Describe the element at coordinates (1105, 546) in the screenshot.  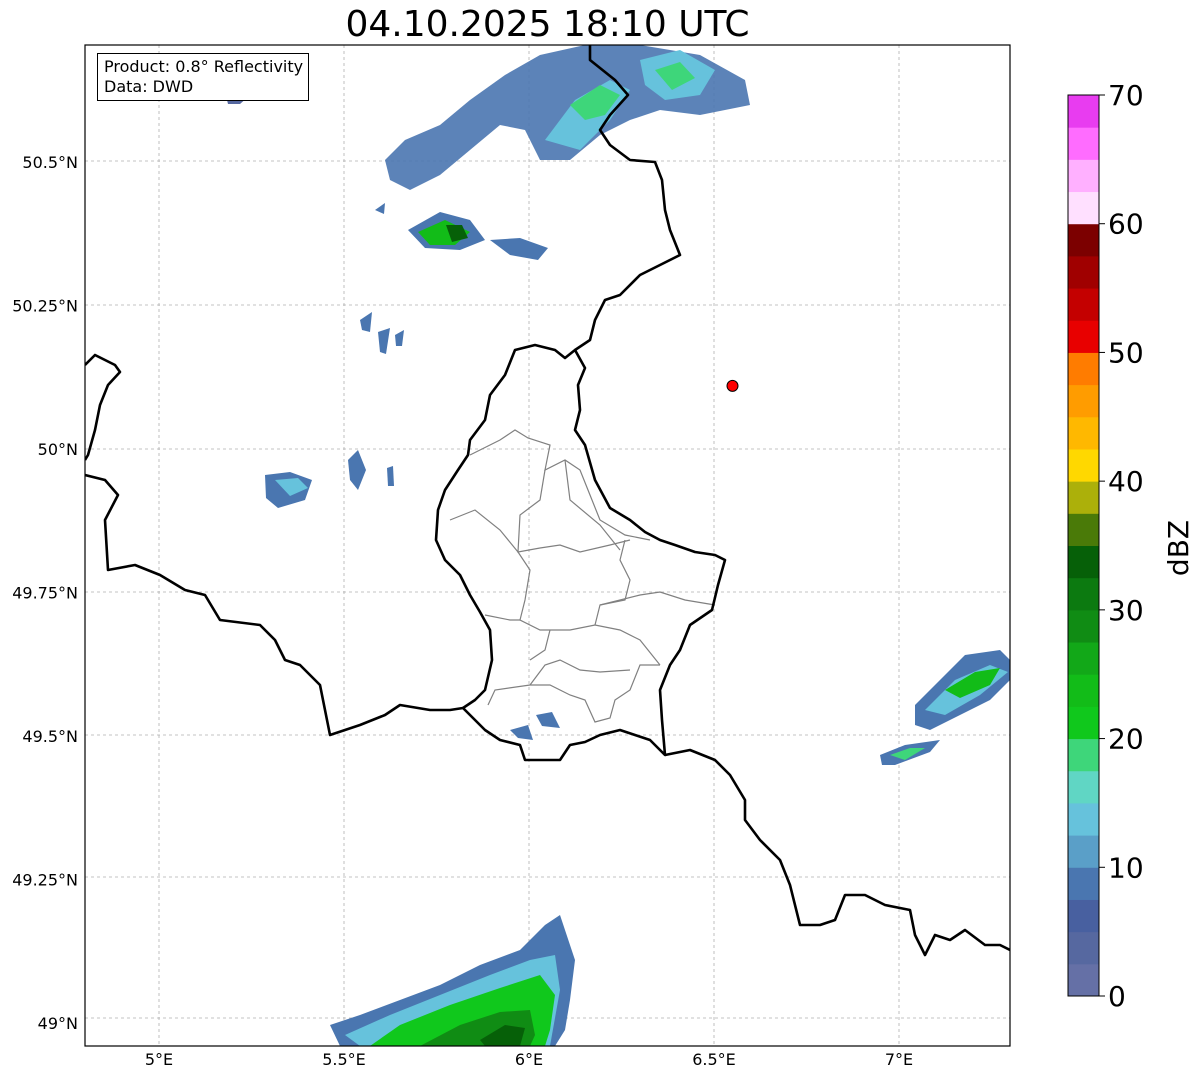
I see `colorbar: 0 10 20 30 40 50 60 70` at that location.